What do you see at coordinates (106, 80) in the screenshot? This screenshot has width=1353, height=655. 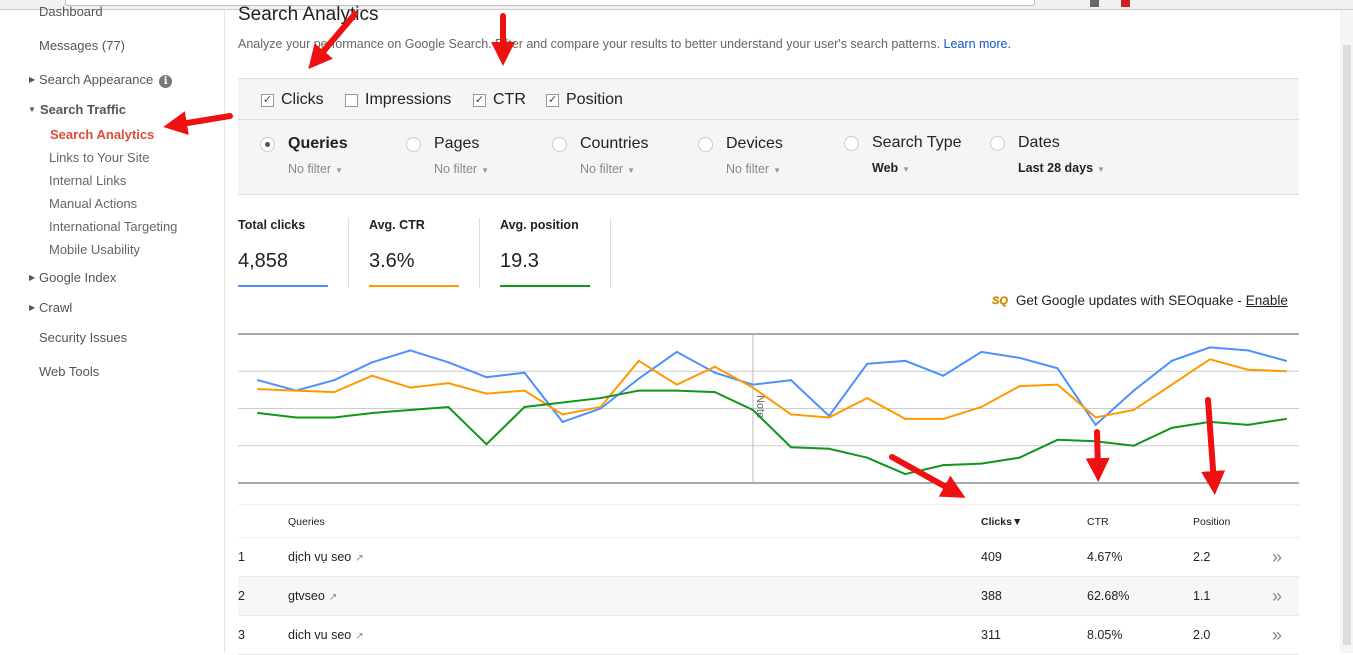 I see `sidebar-item-search-appearance: Search Appearance i` at bounding box center [106, 80].